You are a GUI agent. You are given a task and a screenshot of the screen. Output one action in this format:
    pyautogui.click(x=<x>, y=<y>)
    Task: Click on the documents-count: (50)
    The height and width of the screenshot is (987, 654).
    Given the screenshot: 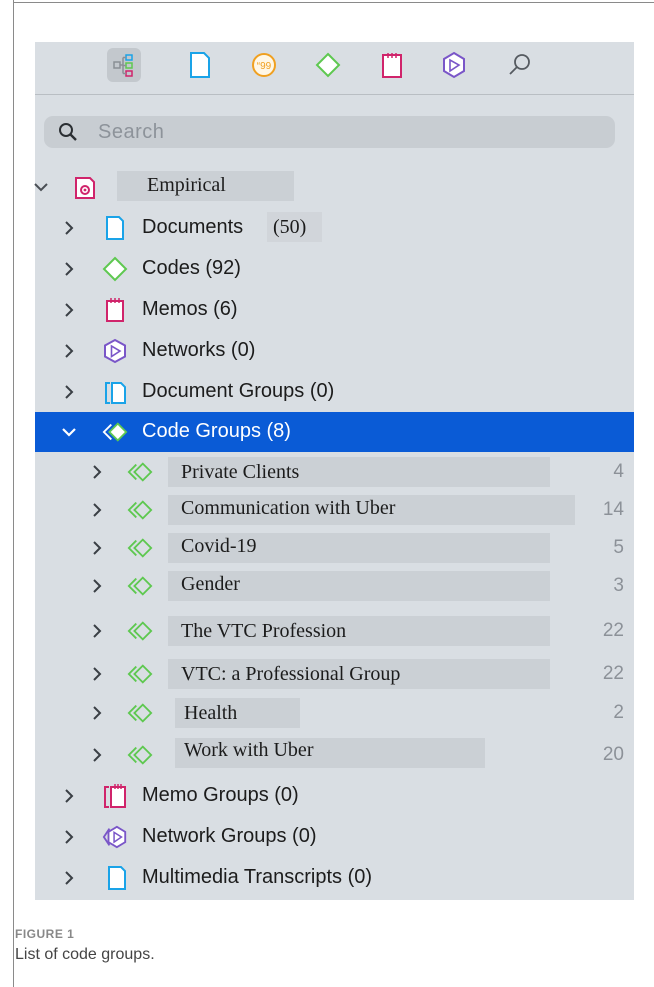 What is the action you would take?
    pyautogui.click(x=290, y=227)
    